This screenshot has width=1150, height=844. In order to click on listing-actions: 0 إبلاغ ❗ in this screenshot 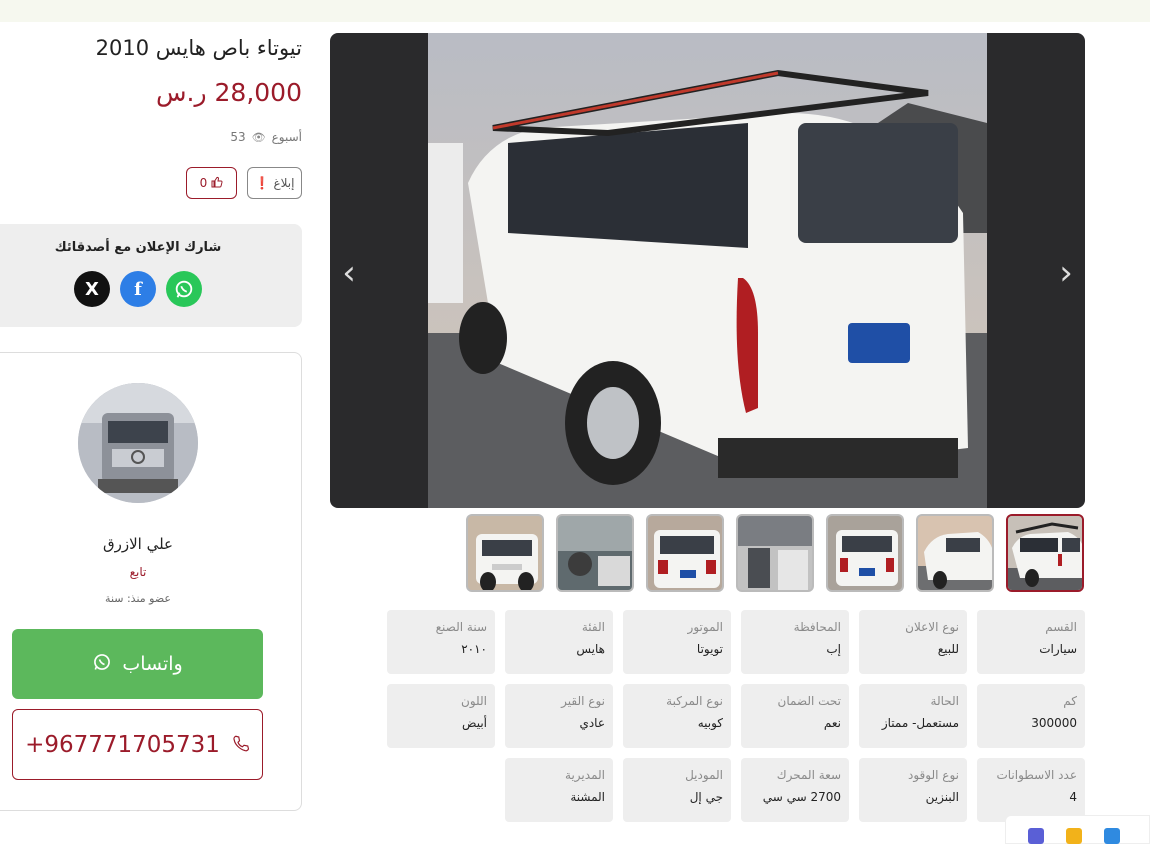, I will do `click(244, 183)`.